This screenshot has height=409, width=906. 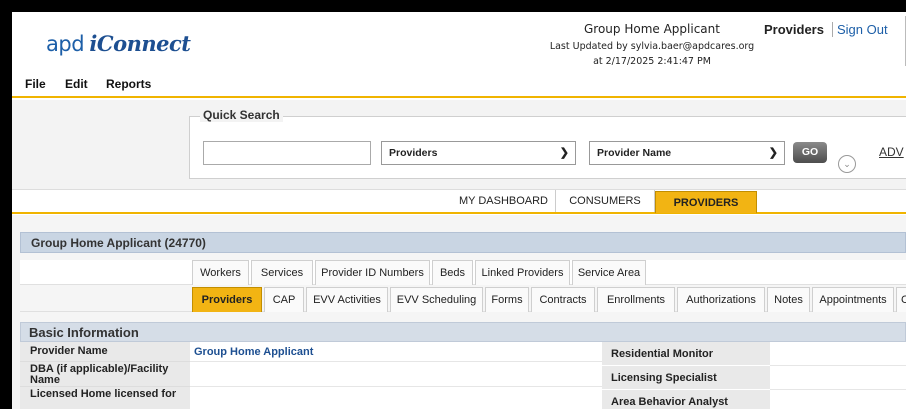 I want to click on header-section-label: Providers, so click(x=794, y=29).